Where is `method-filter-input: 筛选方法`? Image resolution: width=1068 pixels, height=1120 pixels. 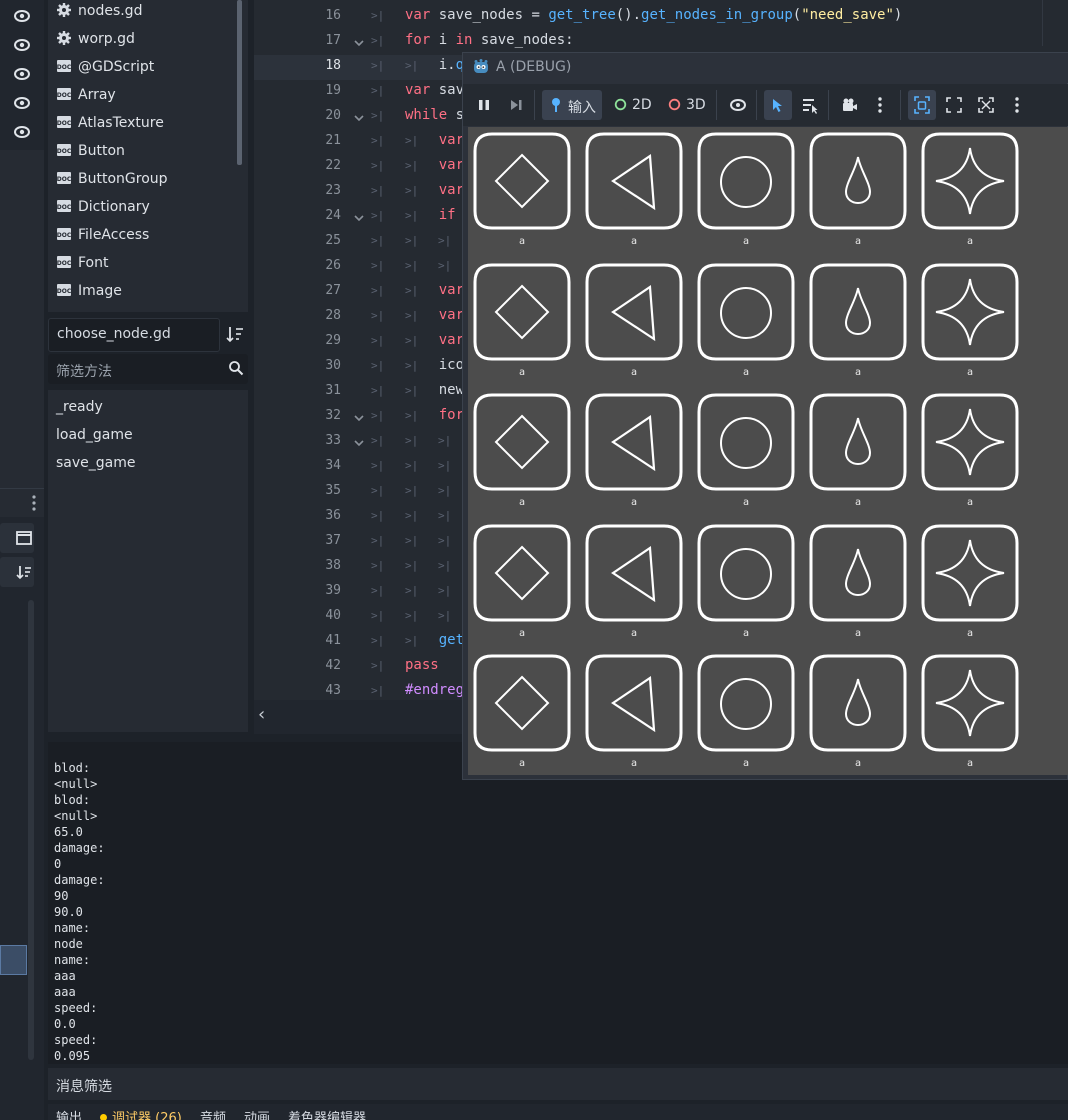 method-filter-input: 筛选方法 is located at coordinates (148, 369).